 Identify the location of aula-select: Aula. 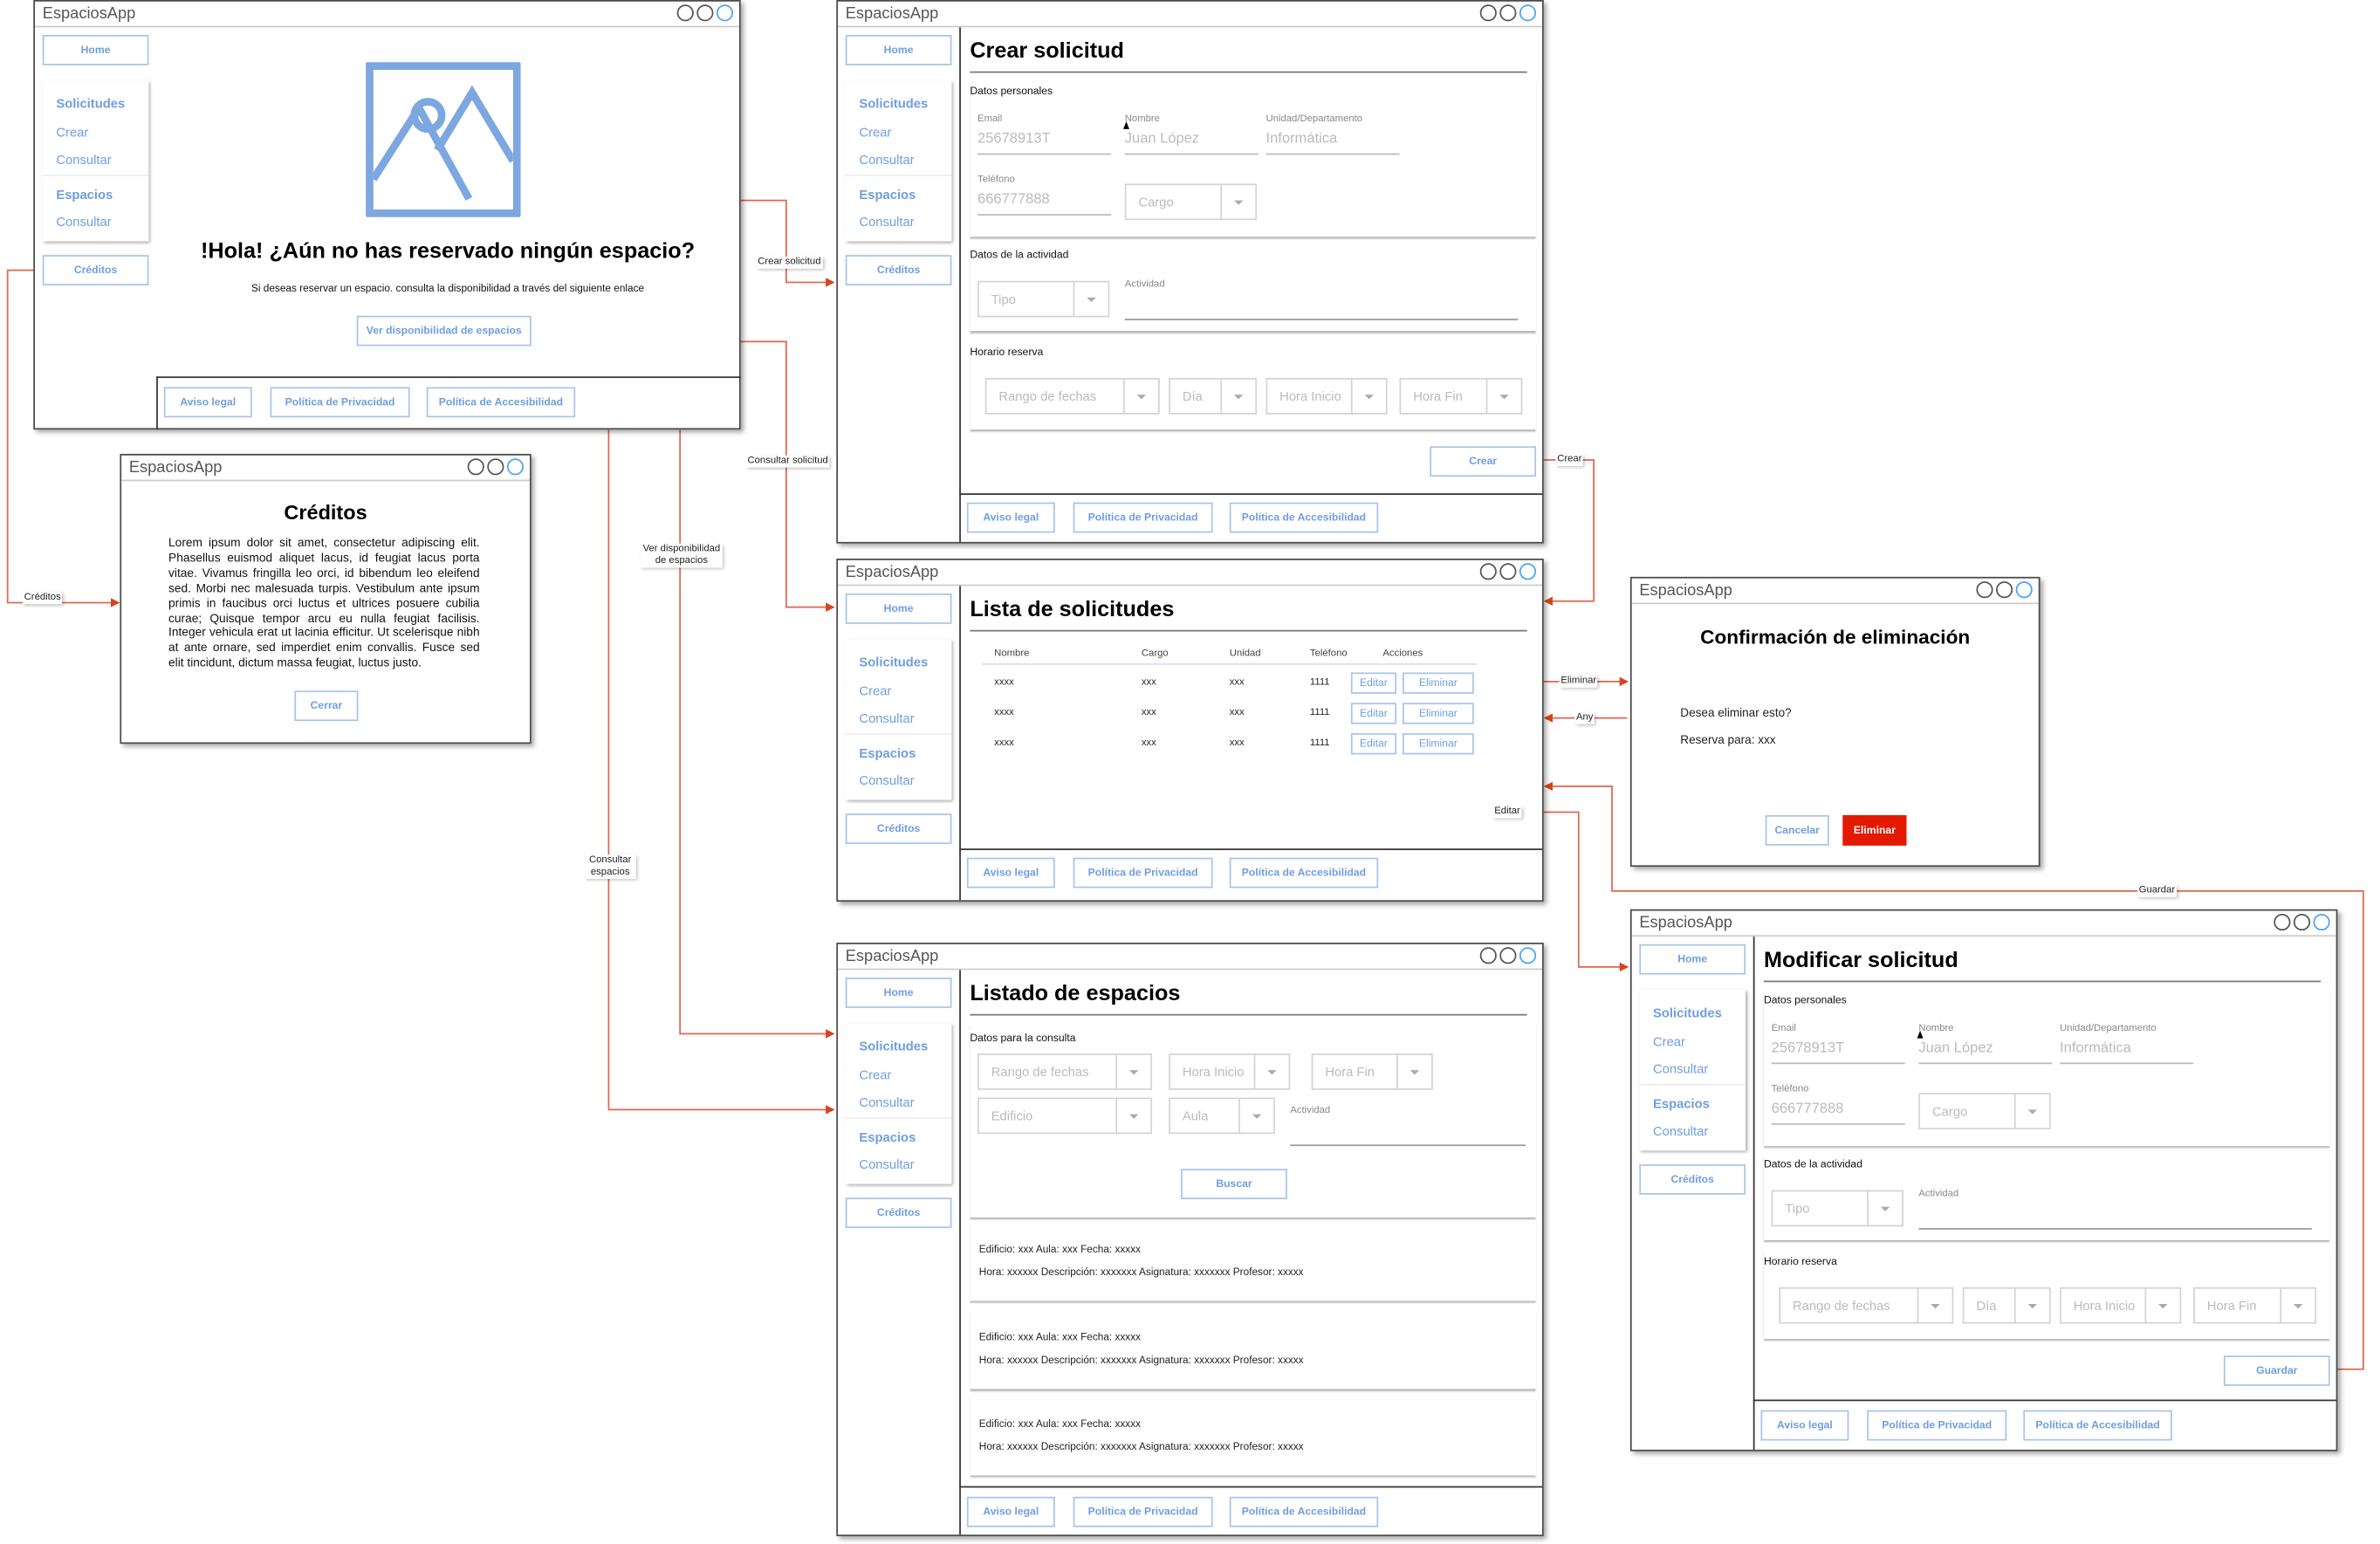
(1222, 1116).